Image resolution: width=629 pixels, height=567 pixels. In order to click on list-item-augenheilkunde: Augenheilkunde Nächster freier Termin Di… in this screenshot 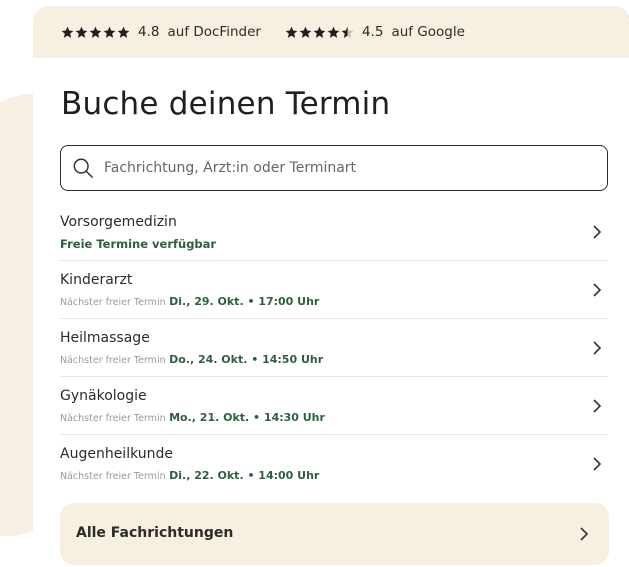, I will do `click(334, 464)`.